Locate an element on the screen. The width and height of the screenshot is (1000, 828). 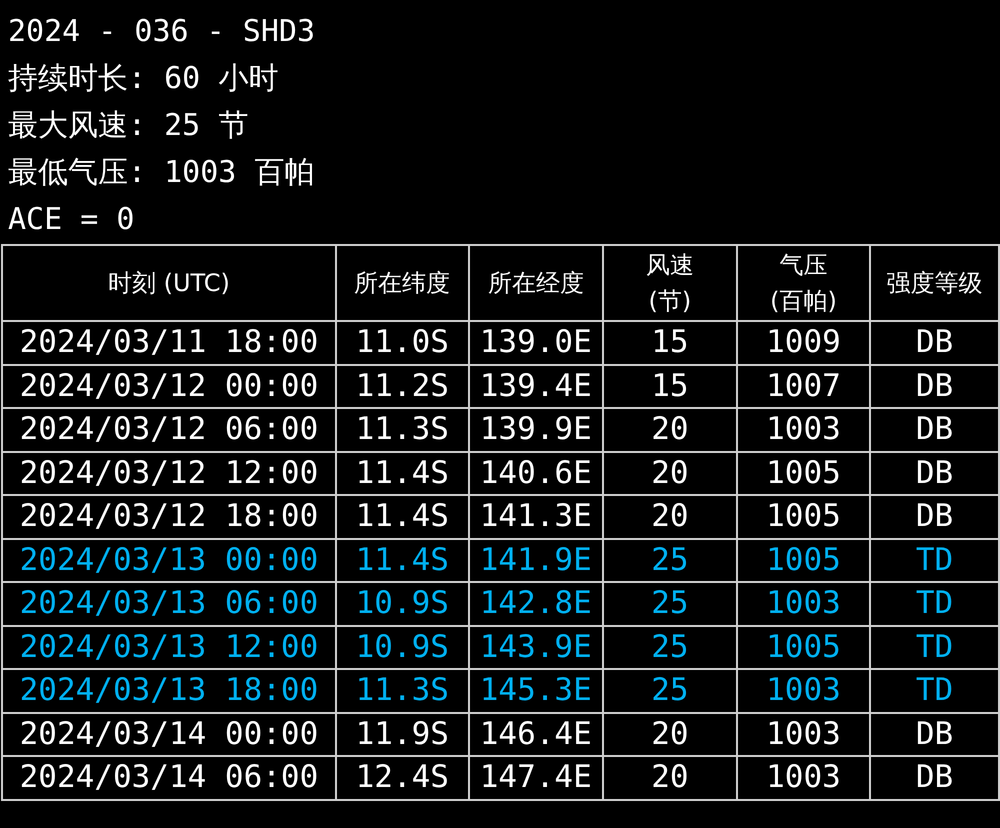
table-cell: 142.8E is located at coordinates (535, 604).